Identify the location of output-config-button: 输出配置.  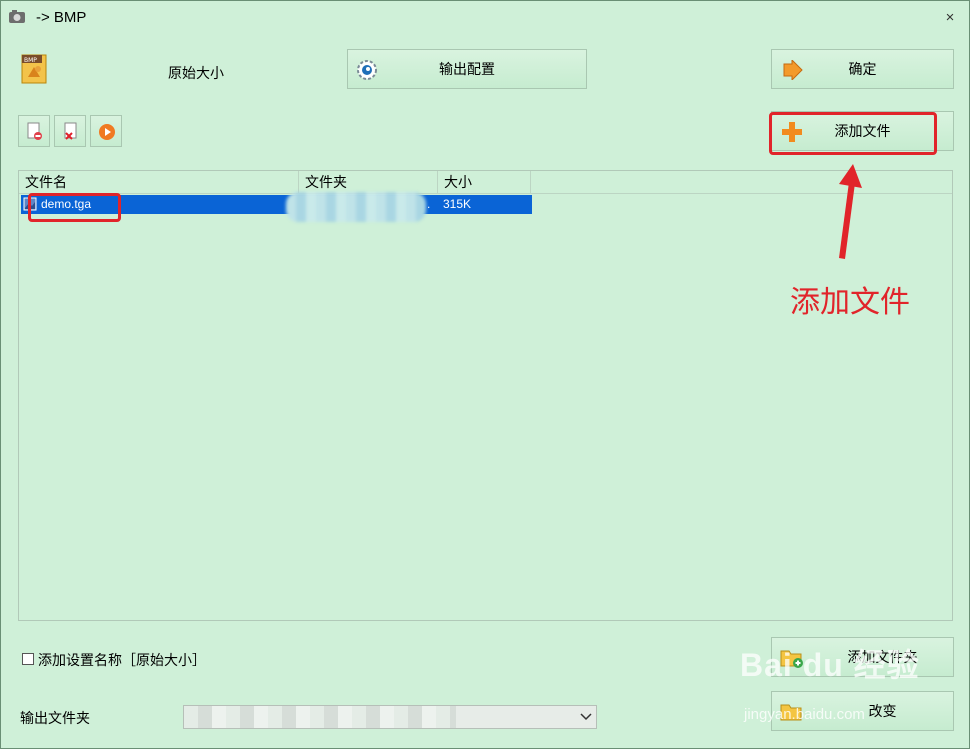
(467, 69).